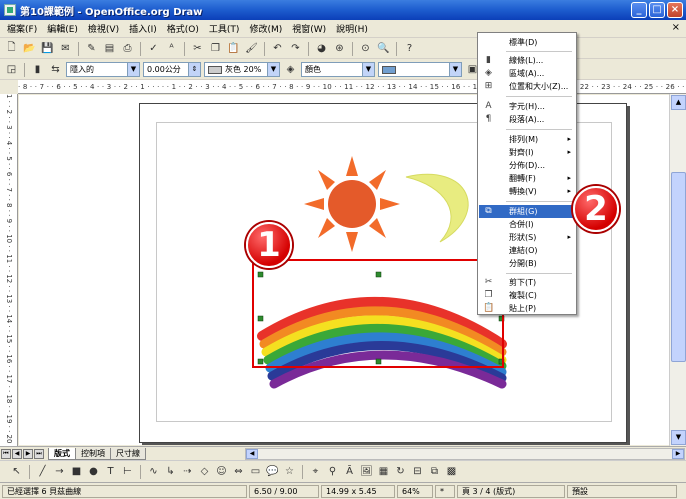  I want to click on menu-item-connect: 連結(O), so click(527, 250).